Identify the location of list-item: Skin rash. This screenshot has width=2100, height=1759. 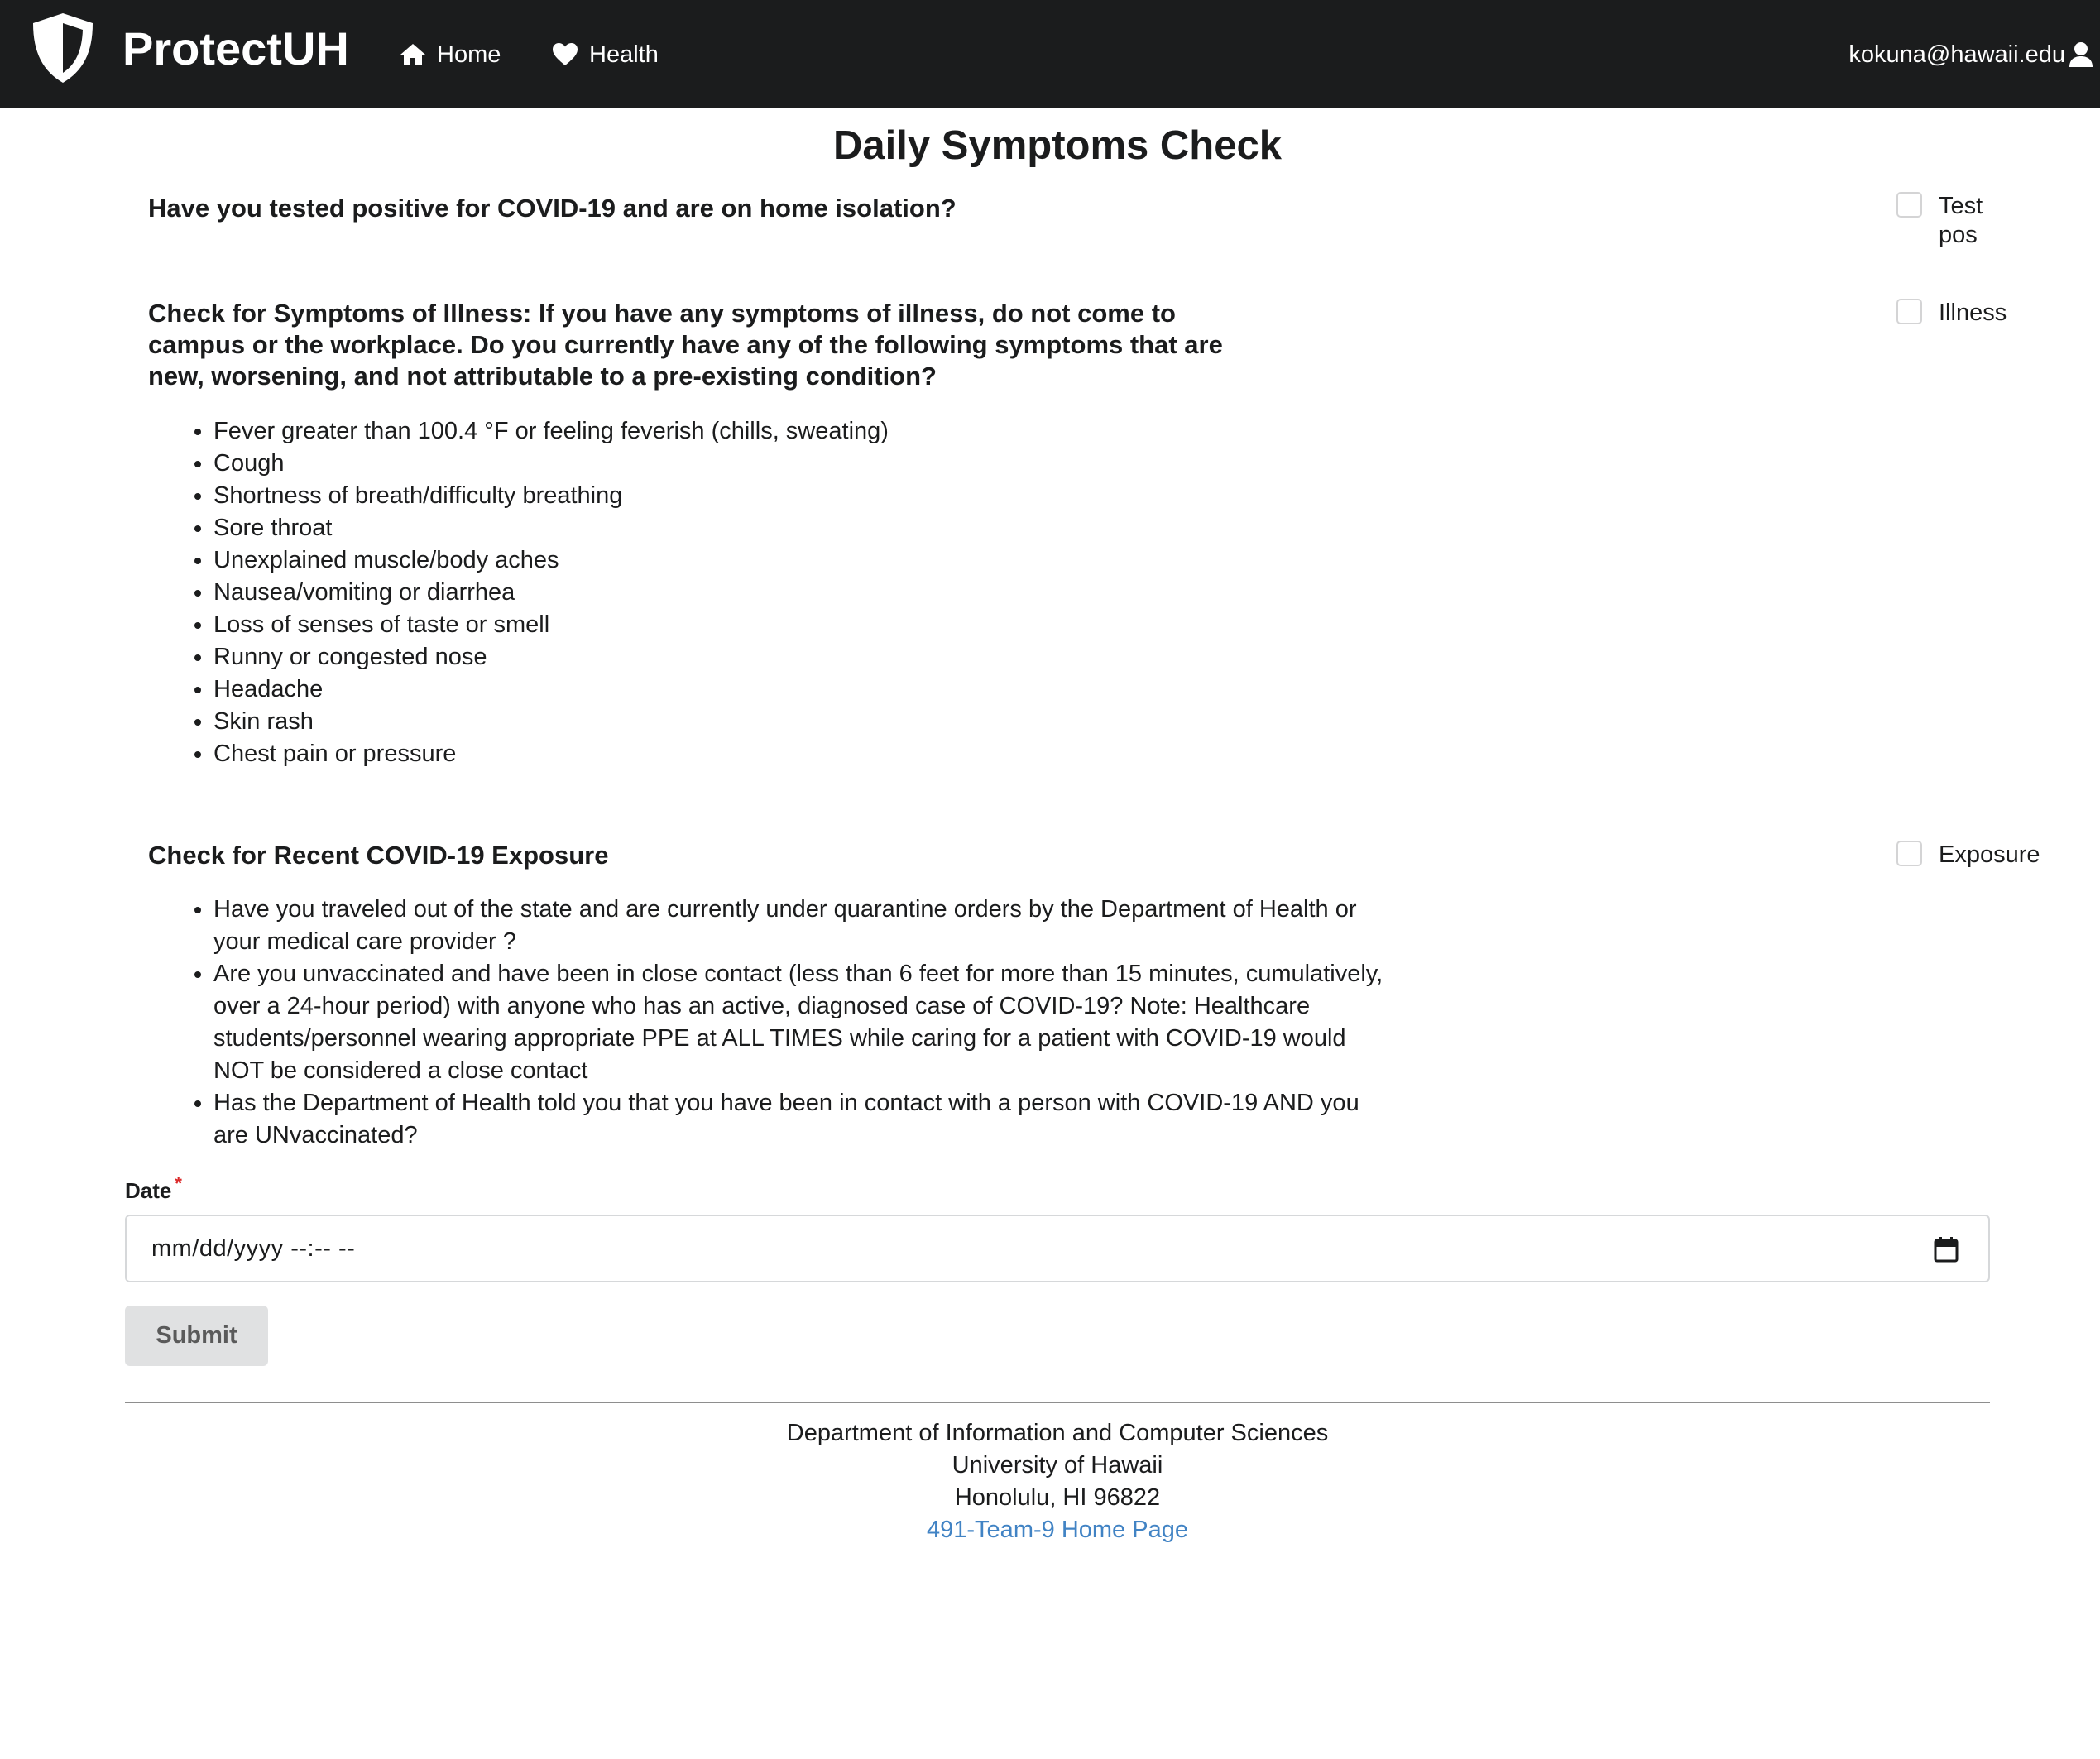
(792, 722).